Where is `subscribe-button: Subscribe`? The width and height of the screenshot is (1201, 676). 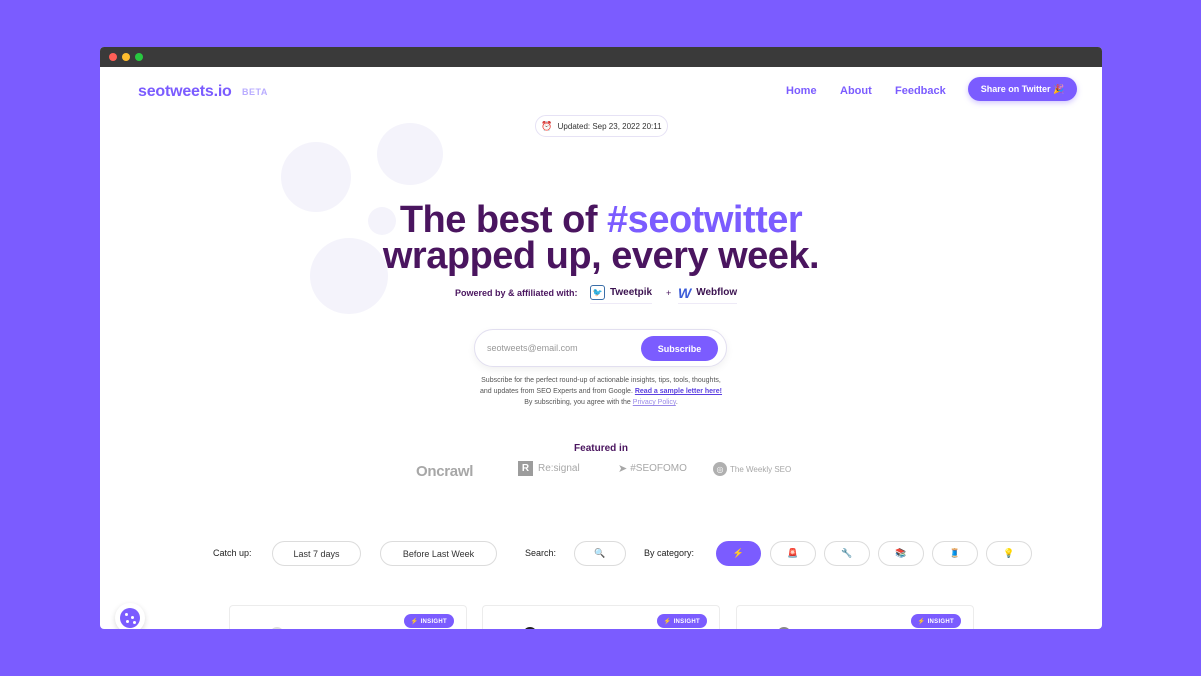
subscribe-button: Subscribe is located at coordinates (679, 348).